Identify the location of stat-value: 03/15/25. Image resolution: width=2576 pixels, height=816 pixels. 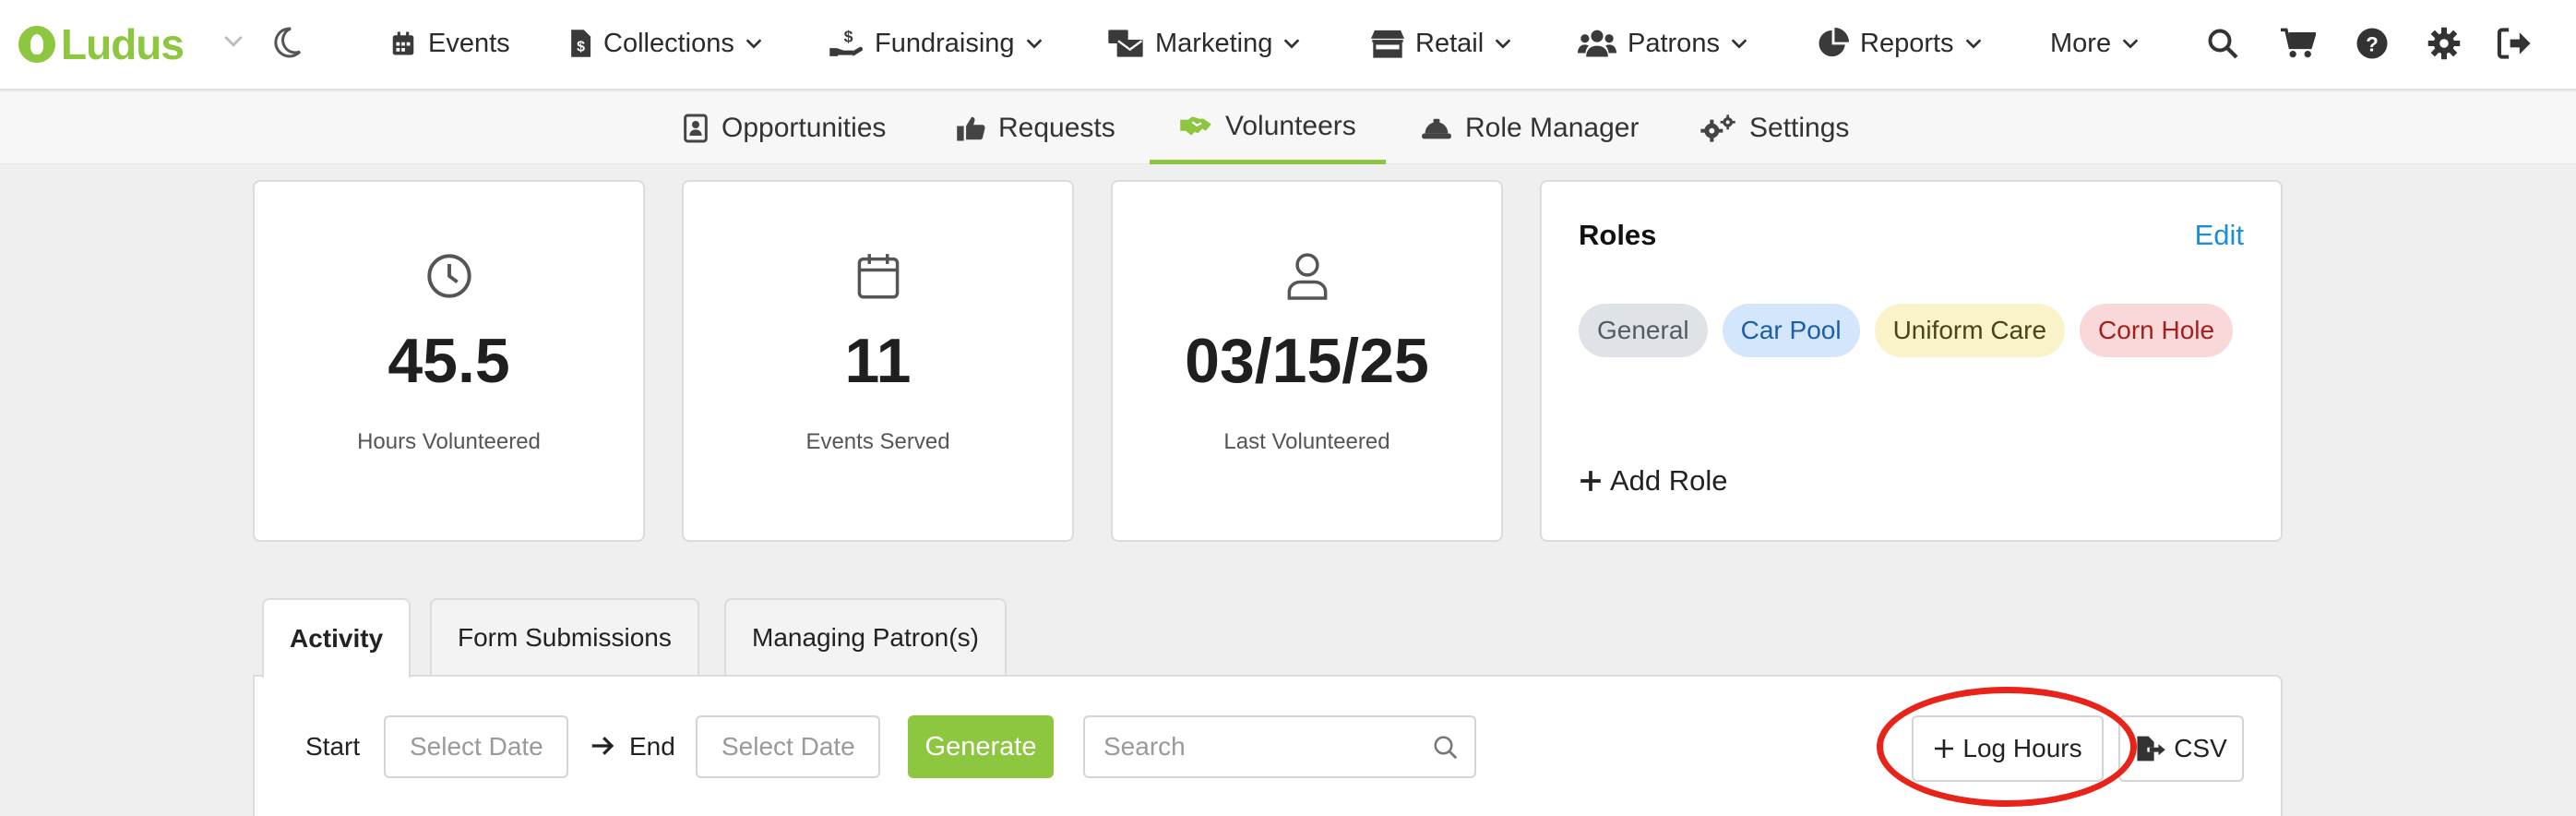
(1307, 361).